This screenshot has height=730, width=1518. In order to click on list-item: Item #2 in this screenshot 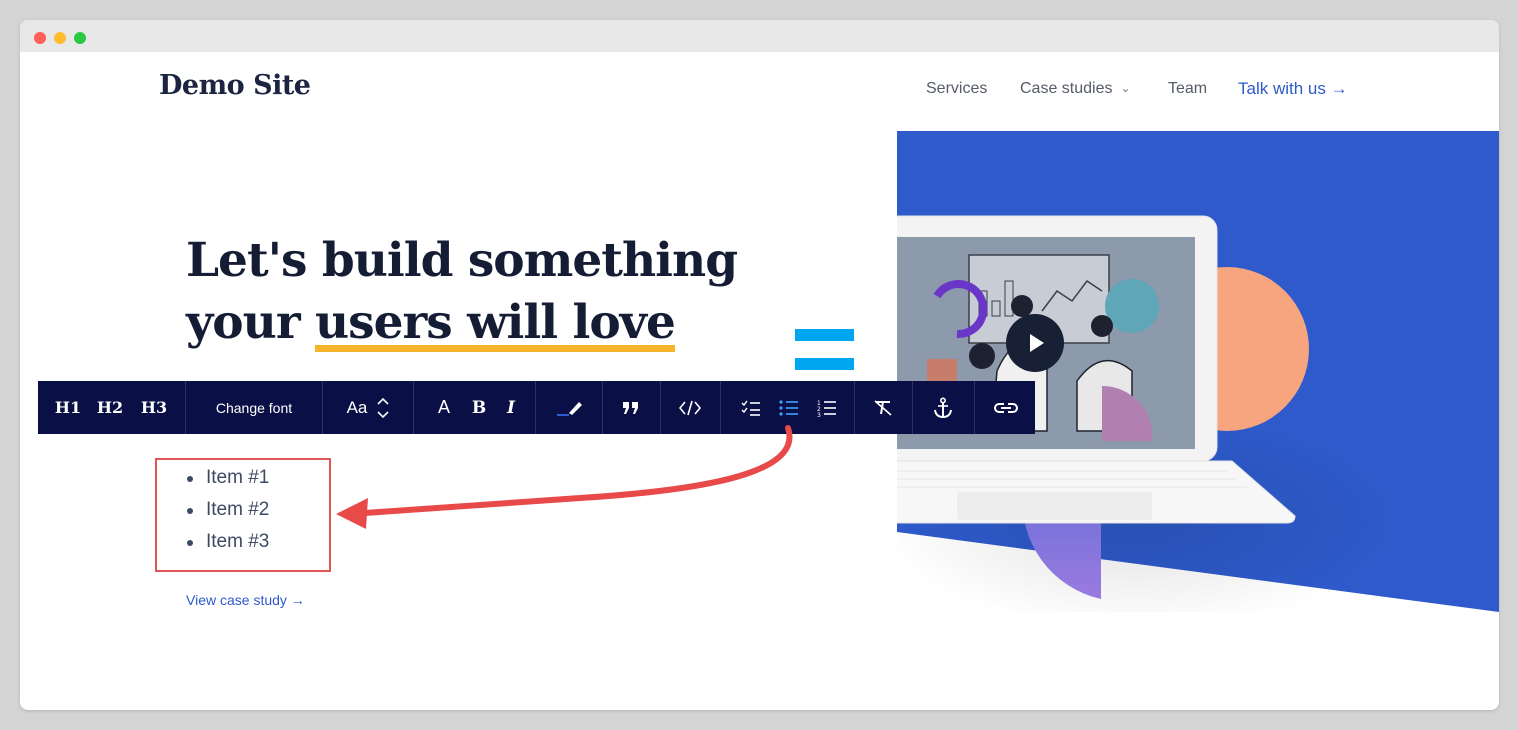, I will do `click(227, 512)`.